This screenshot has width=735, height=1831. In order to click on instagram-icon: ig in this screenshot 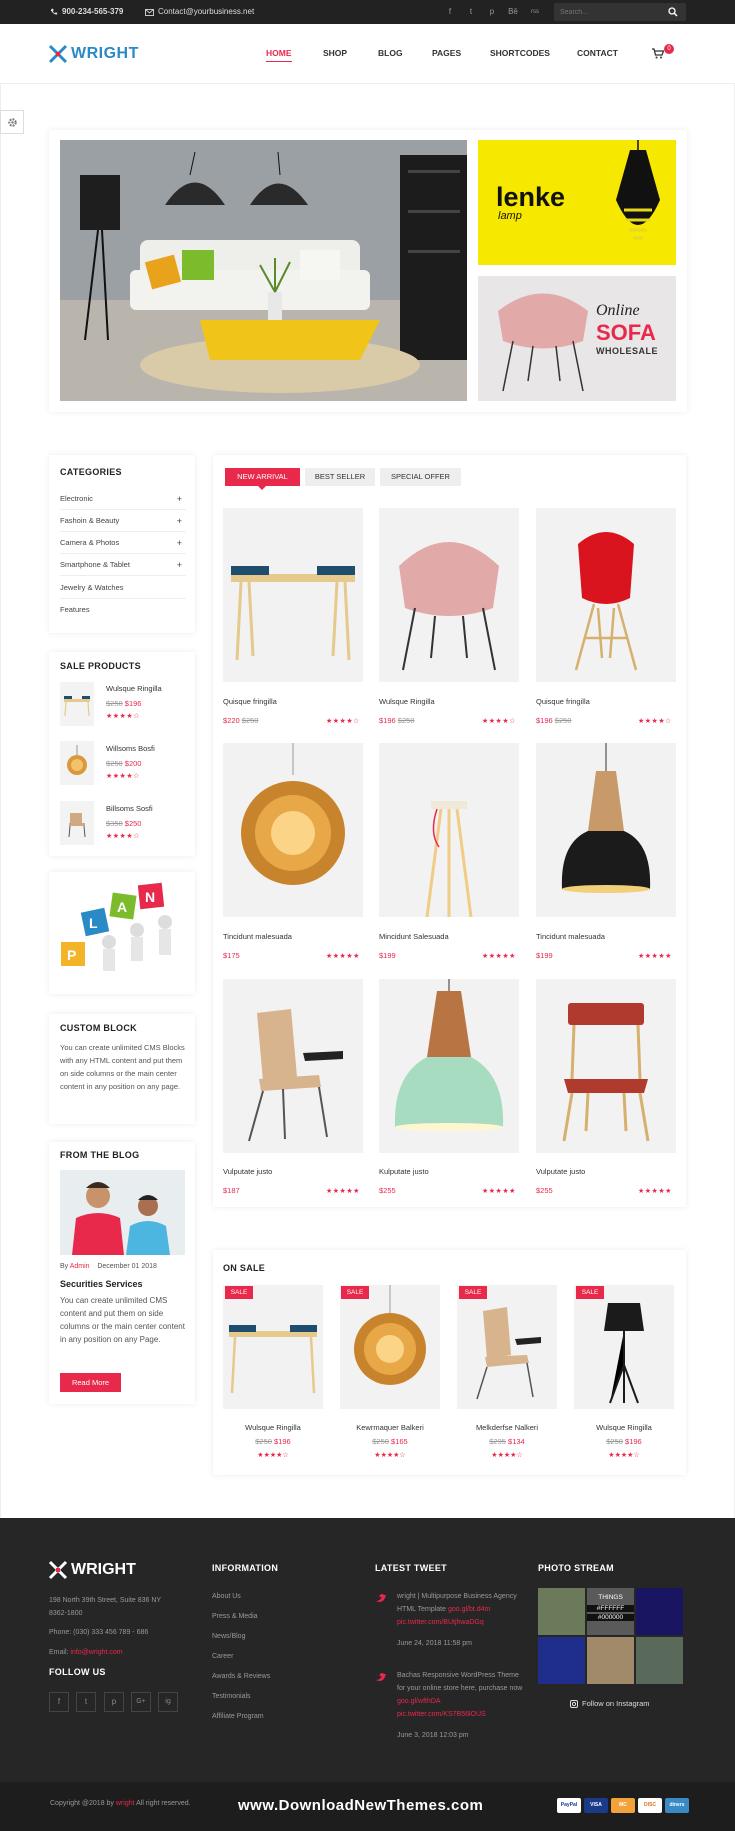, I will do `click(168, 1702)`.